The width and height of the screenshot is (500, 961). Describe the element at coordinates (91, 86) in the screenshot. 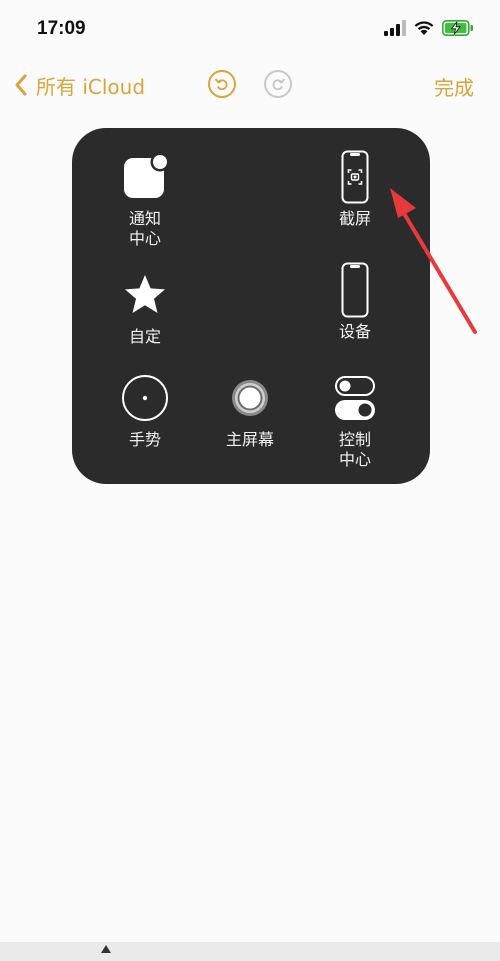

I see `back-label: 所有 iCloud` at that location.